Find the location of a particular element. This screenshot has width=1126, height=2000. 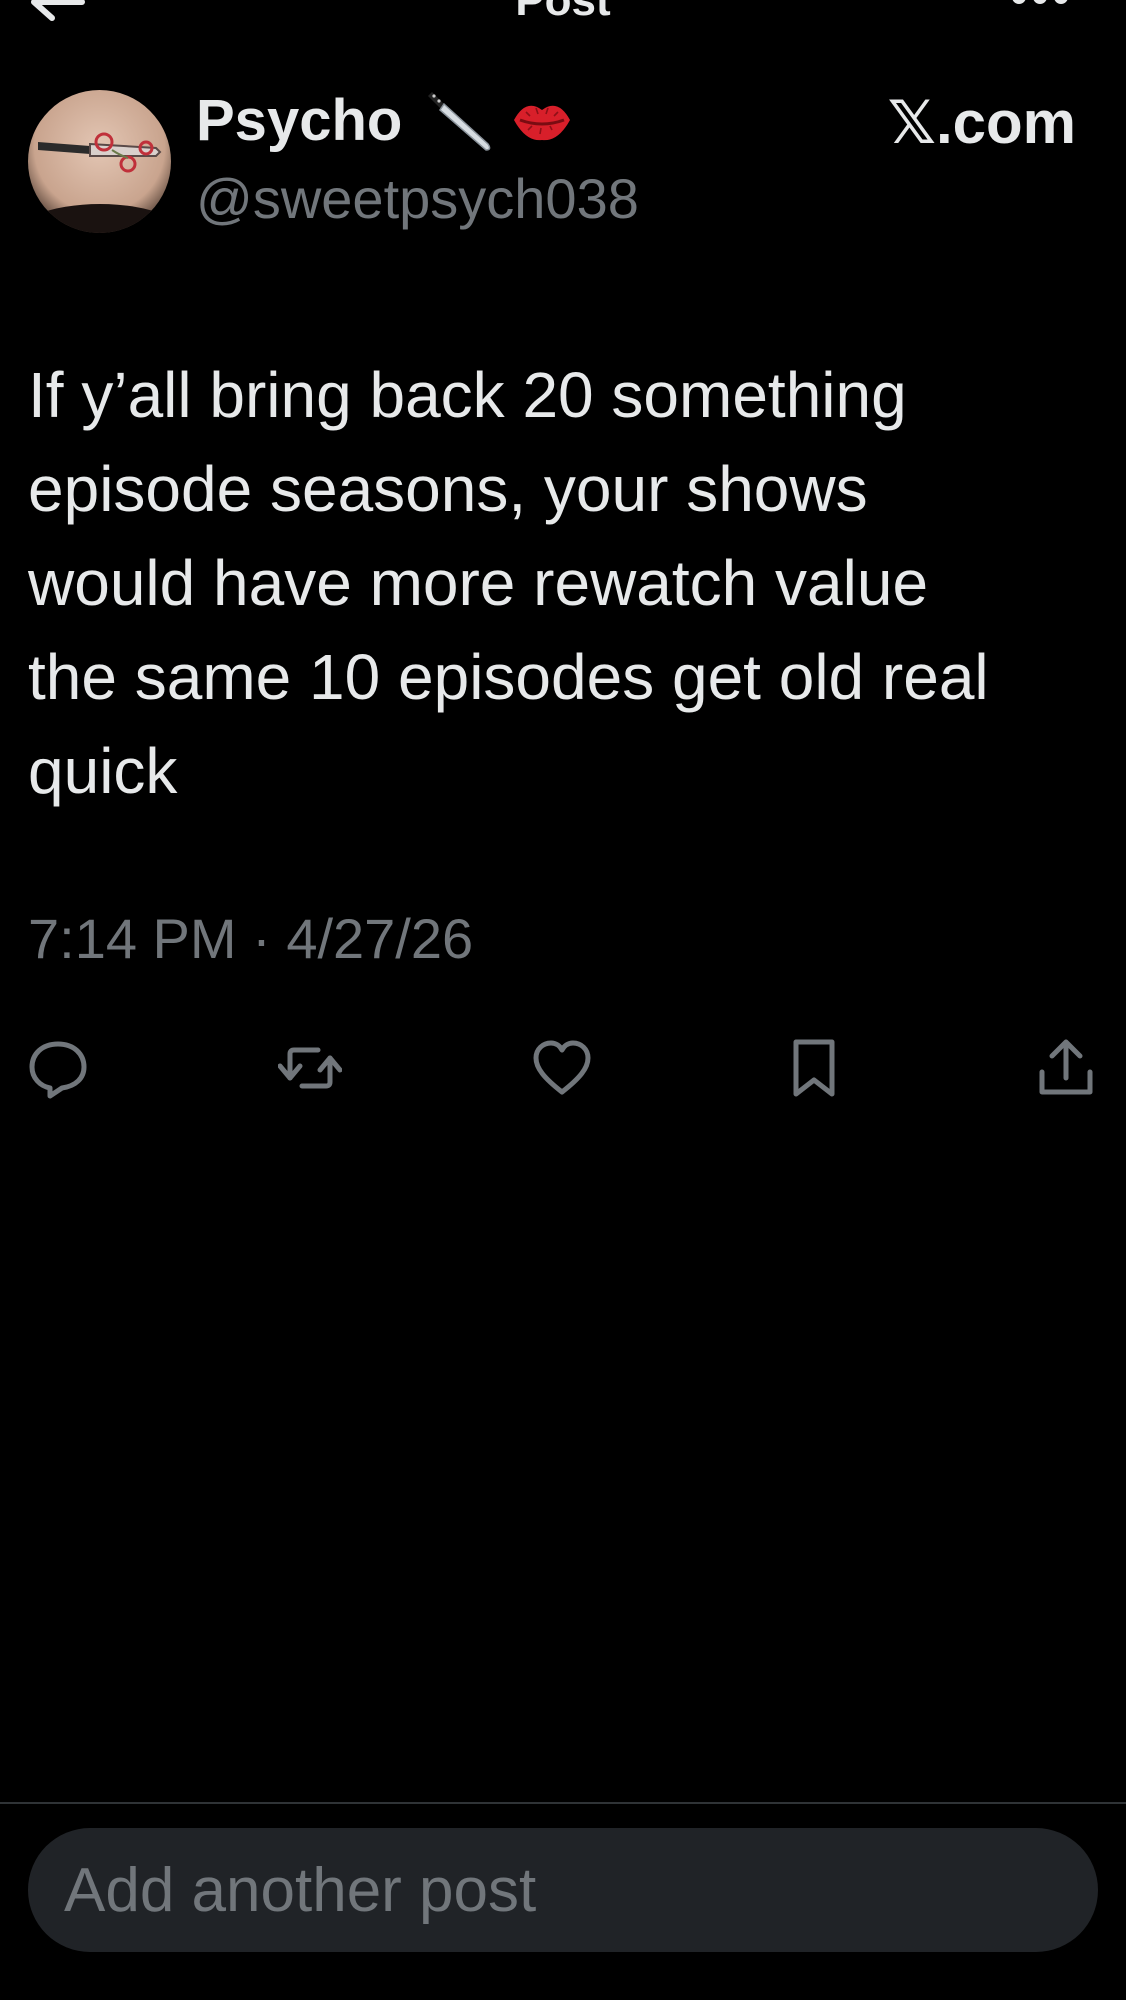

author-name-row: Psycho is located at coordinates (385, 120).